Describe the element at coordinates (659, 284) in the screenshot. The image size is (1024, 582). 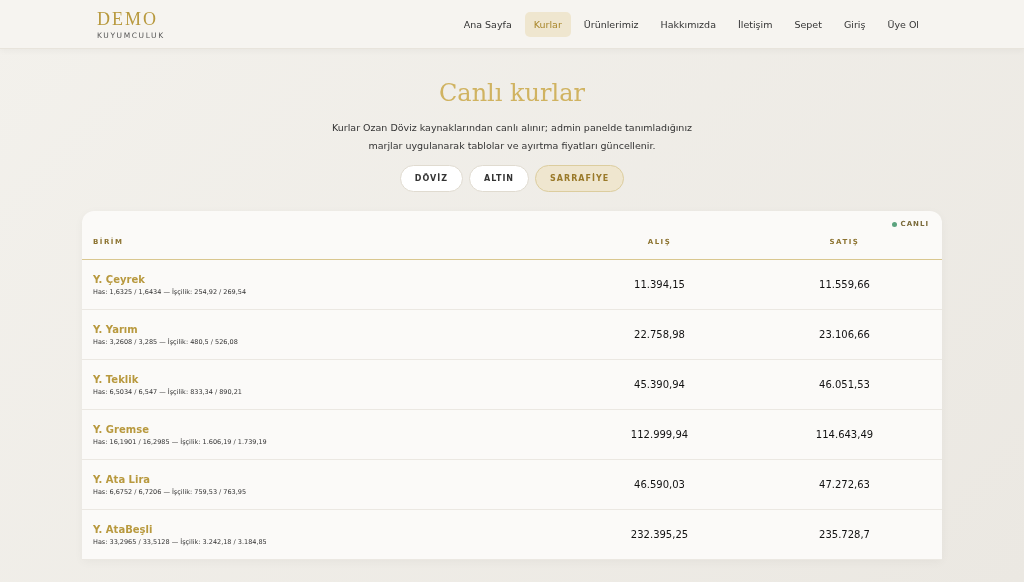
I see `buy-price: 11.394,15` at that location.